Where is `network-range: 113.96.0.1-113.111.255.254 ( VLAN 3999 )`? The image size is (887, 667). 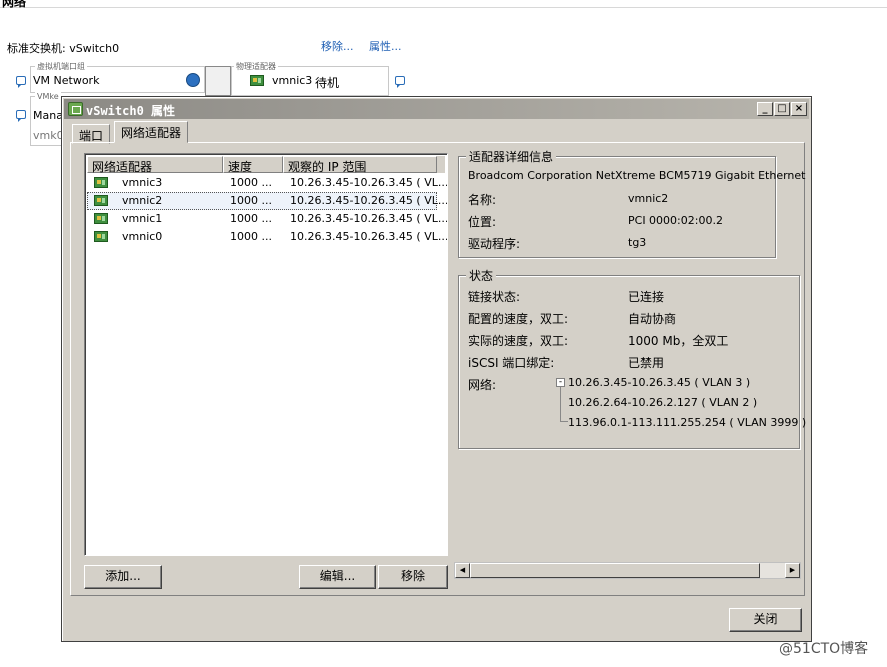 network-range: 113.96.0.1-113.111.255.254 ( VLAN 3999 ) is located at coordinates (687, 422).